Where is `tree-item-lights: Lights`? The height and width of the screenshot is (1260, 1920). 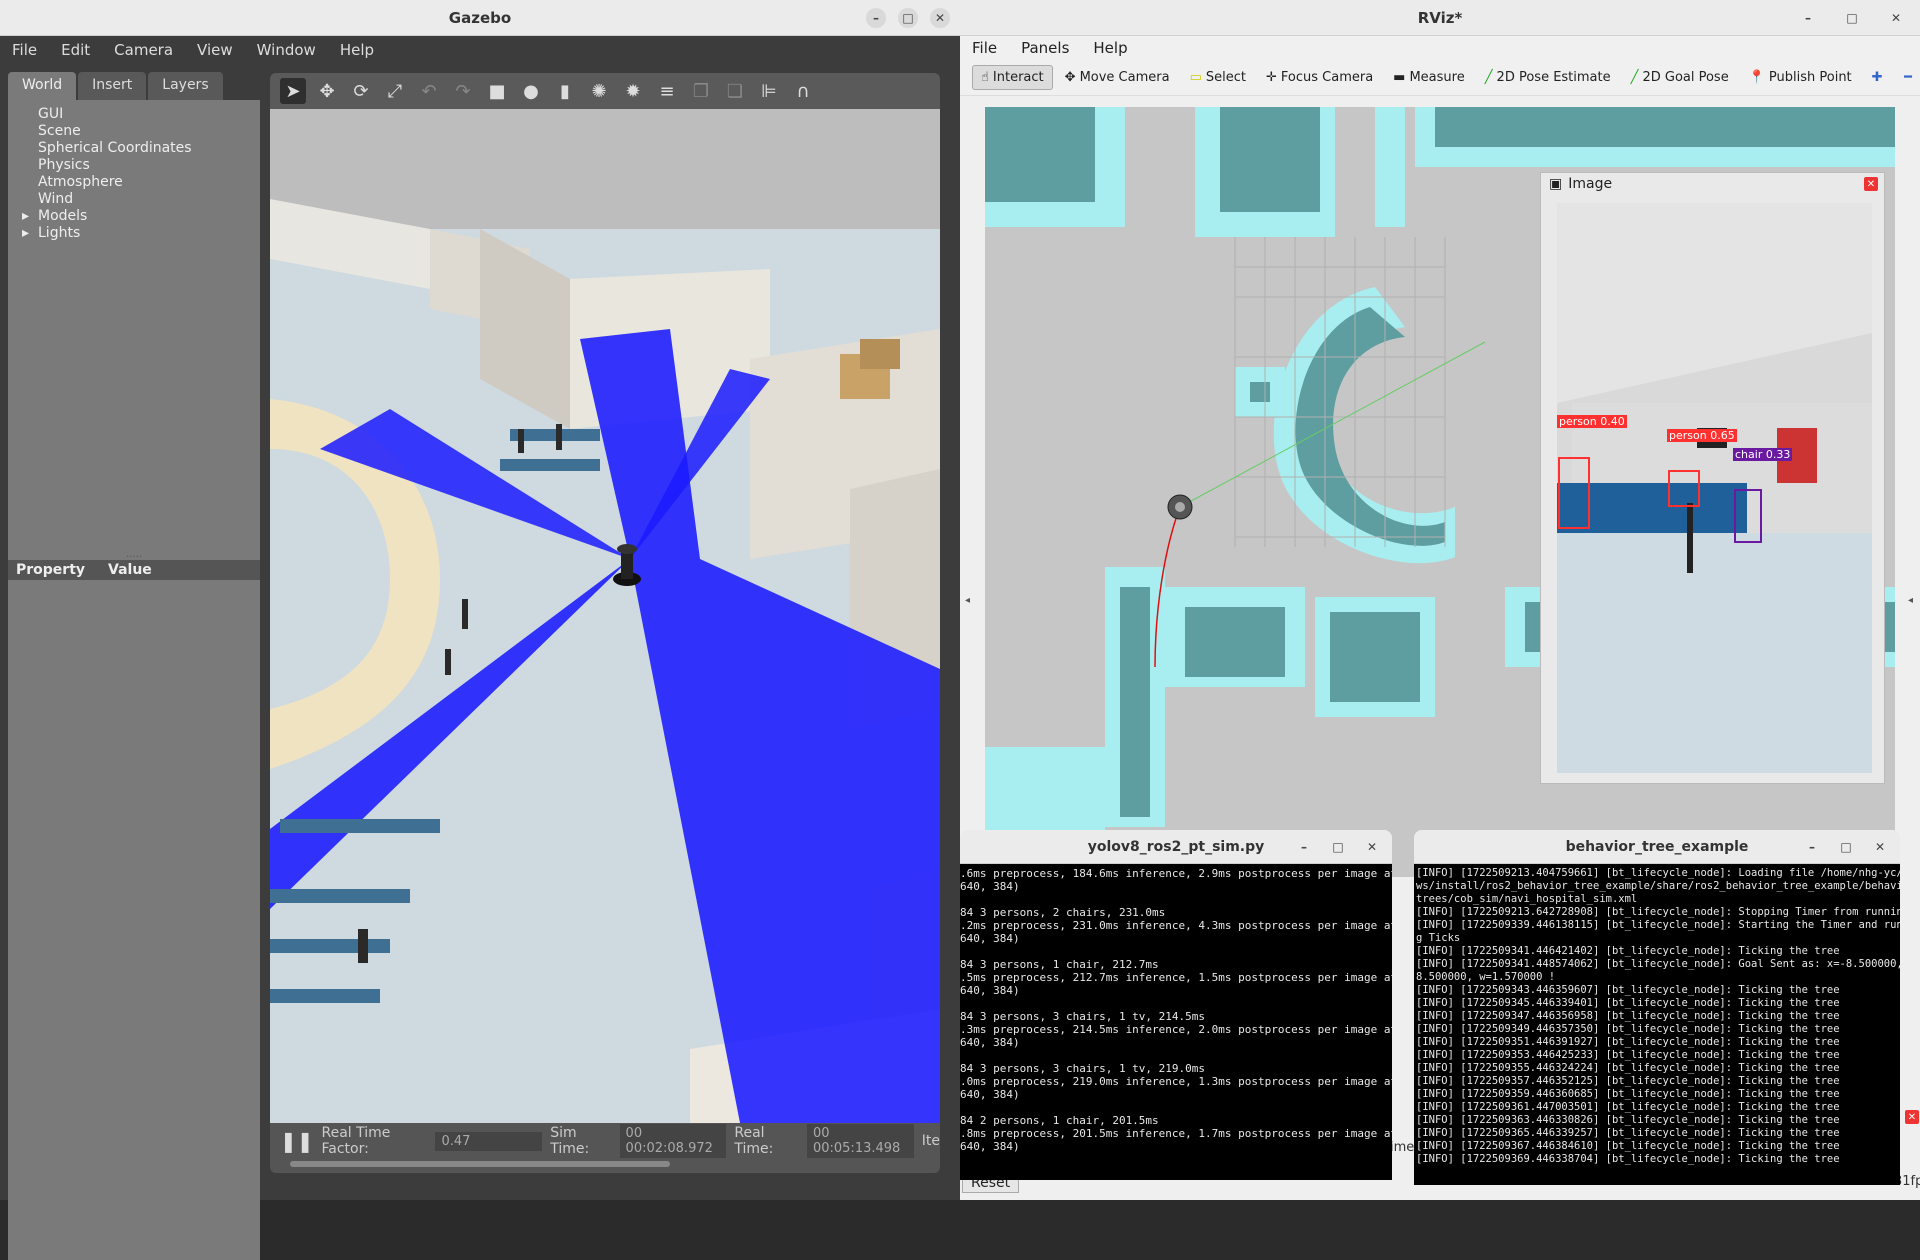
tree-item-lights: Lights is located at coordinates (139, 233).